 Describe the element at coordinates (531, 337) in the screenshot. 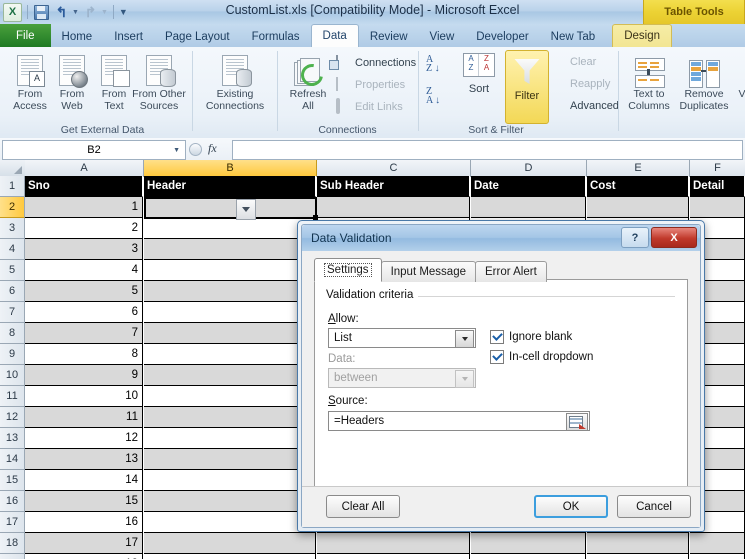

I see `ignore-blank-checkbox: Ignore blank` at that location.